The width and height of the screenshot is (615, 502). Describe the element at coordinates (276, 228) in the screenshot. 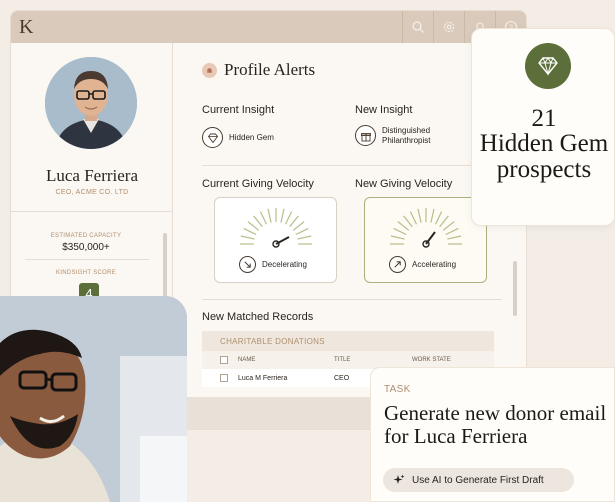

I see `gauge-decelerating-icon` at that location.